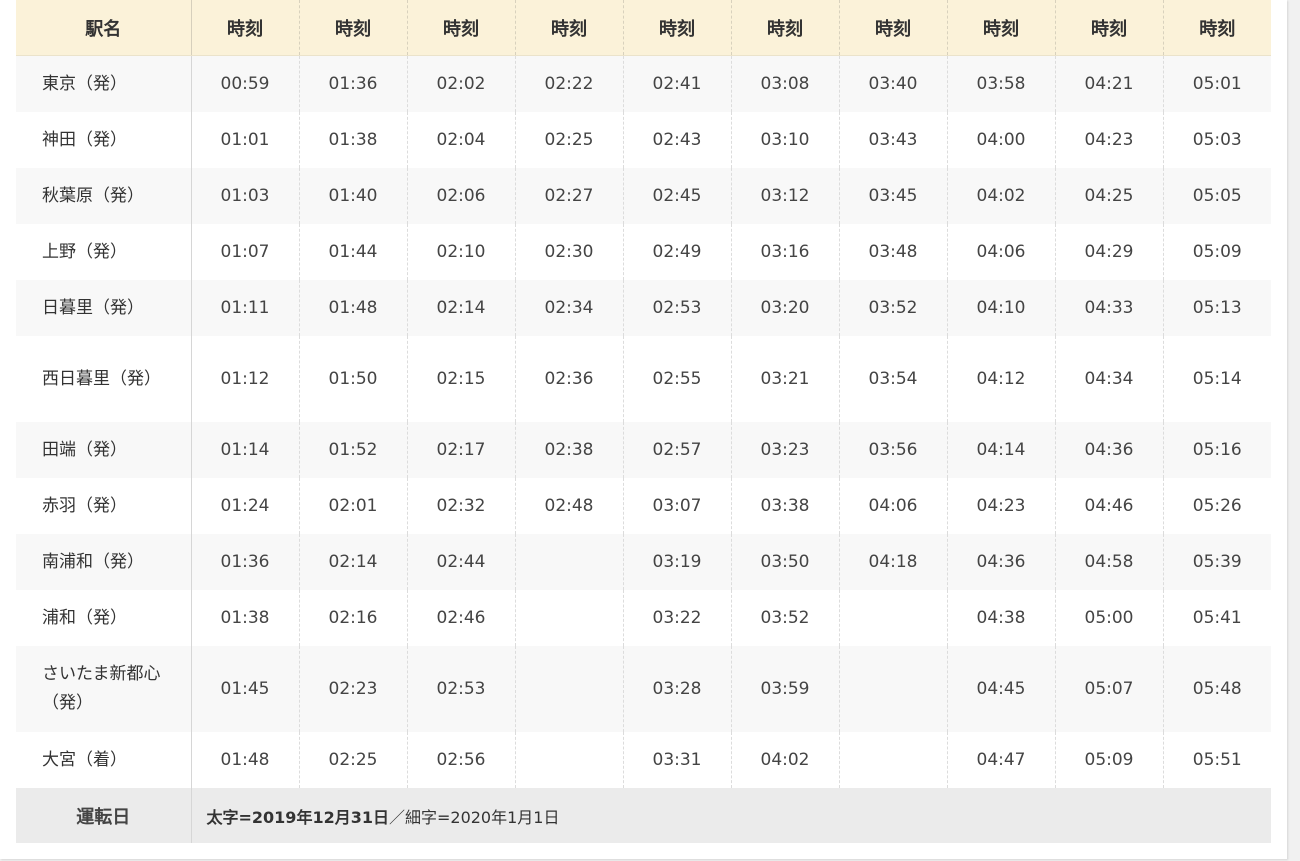 The height and width of the screenshot is (861, 1300). I want to click on time-cell: 05:51, so click(1216, 760).